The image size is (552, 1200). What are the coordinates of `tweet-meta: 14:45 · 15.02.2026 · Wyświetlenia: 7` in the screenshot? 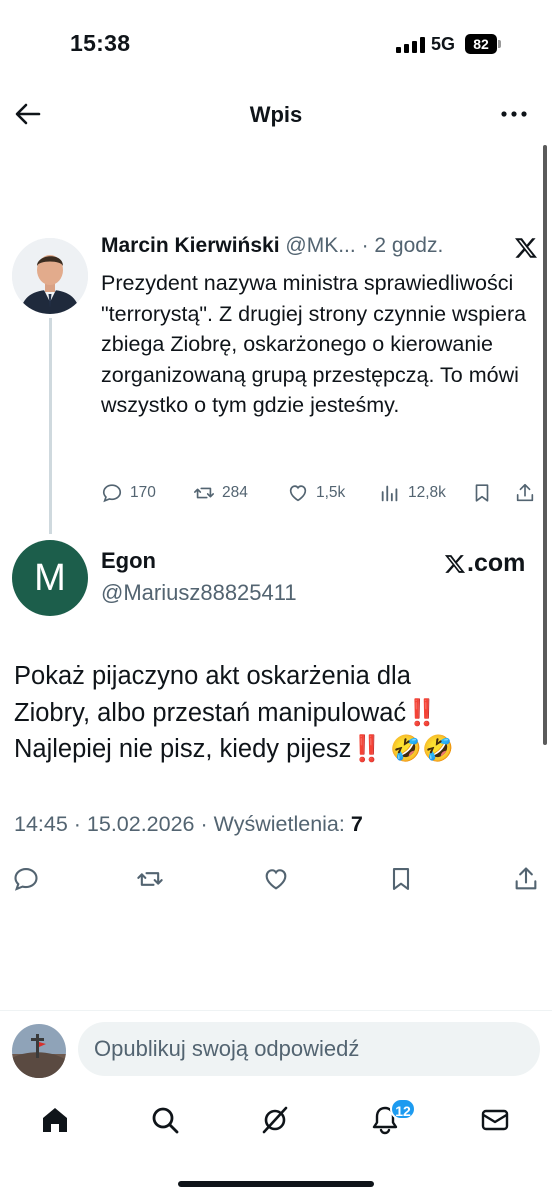 It's located at (188, 824).